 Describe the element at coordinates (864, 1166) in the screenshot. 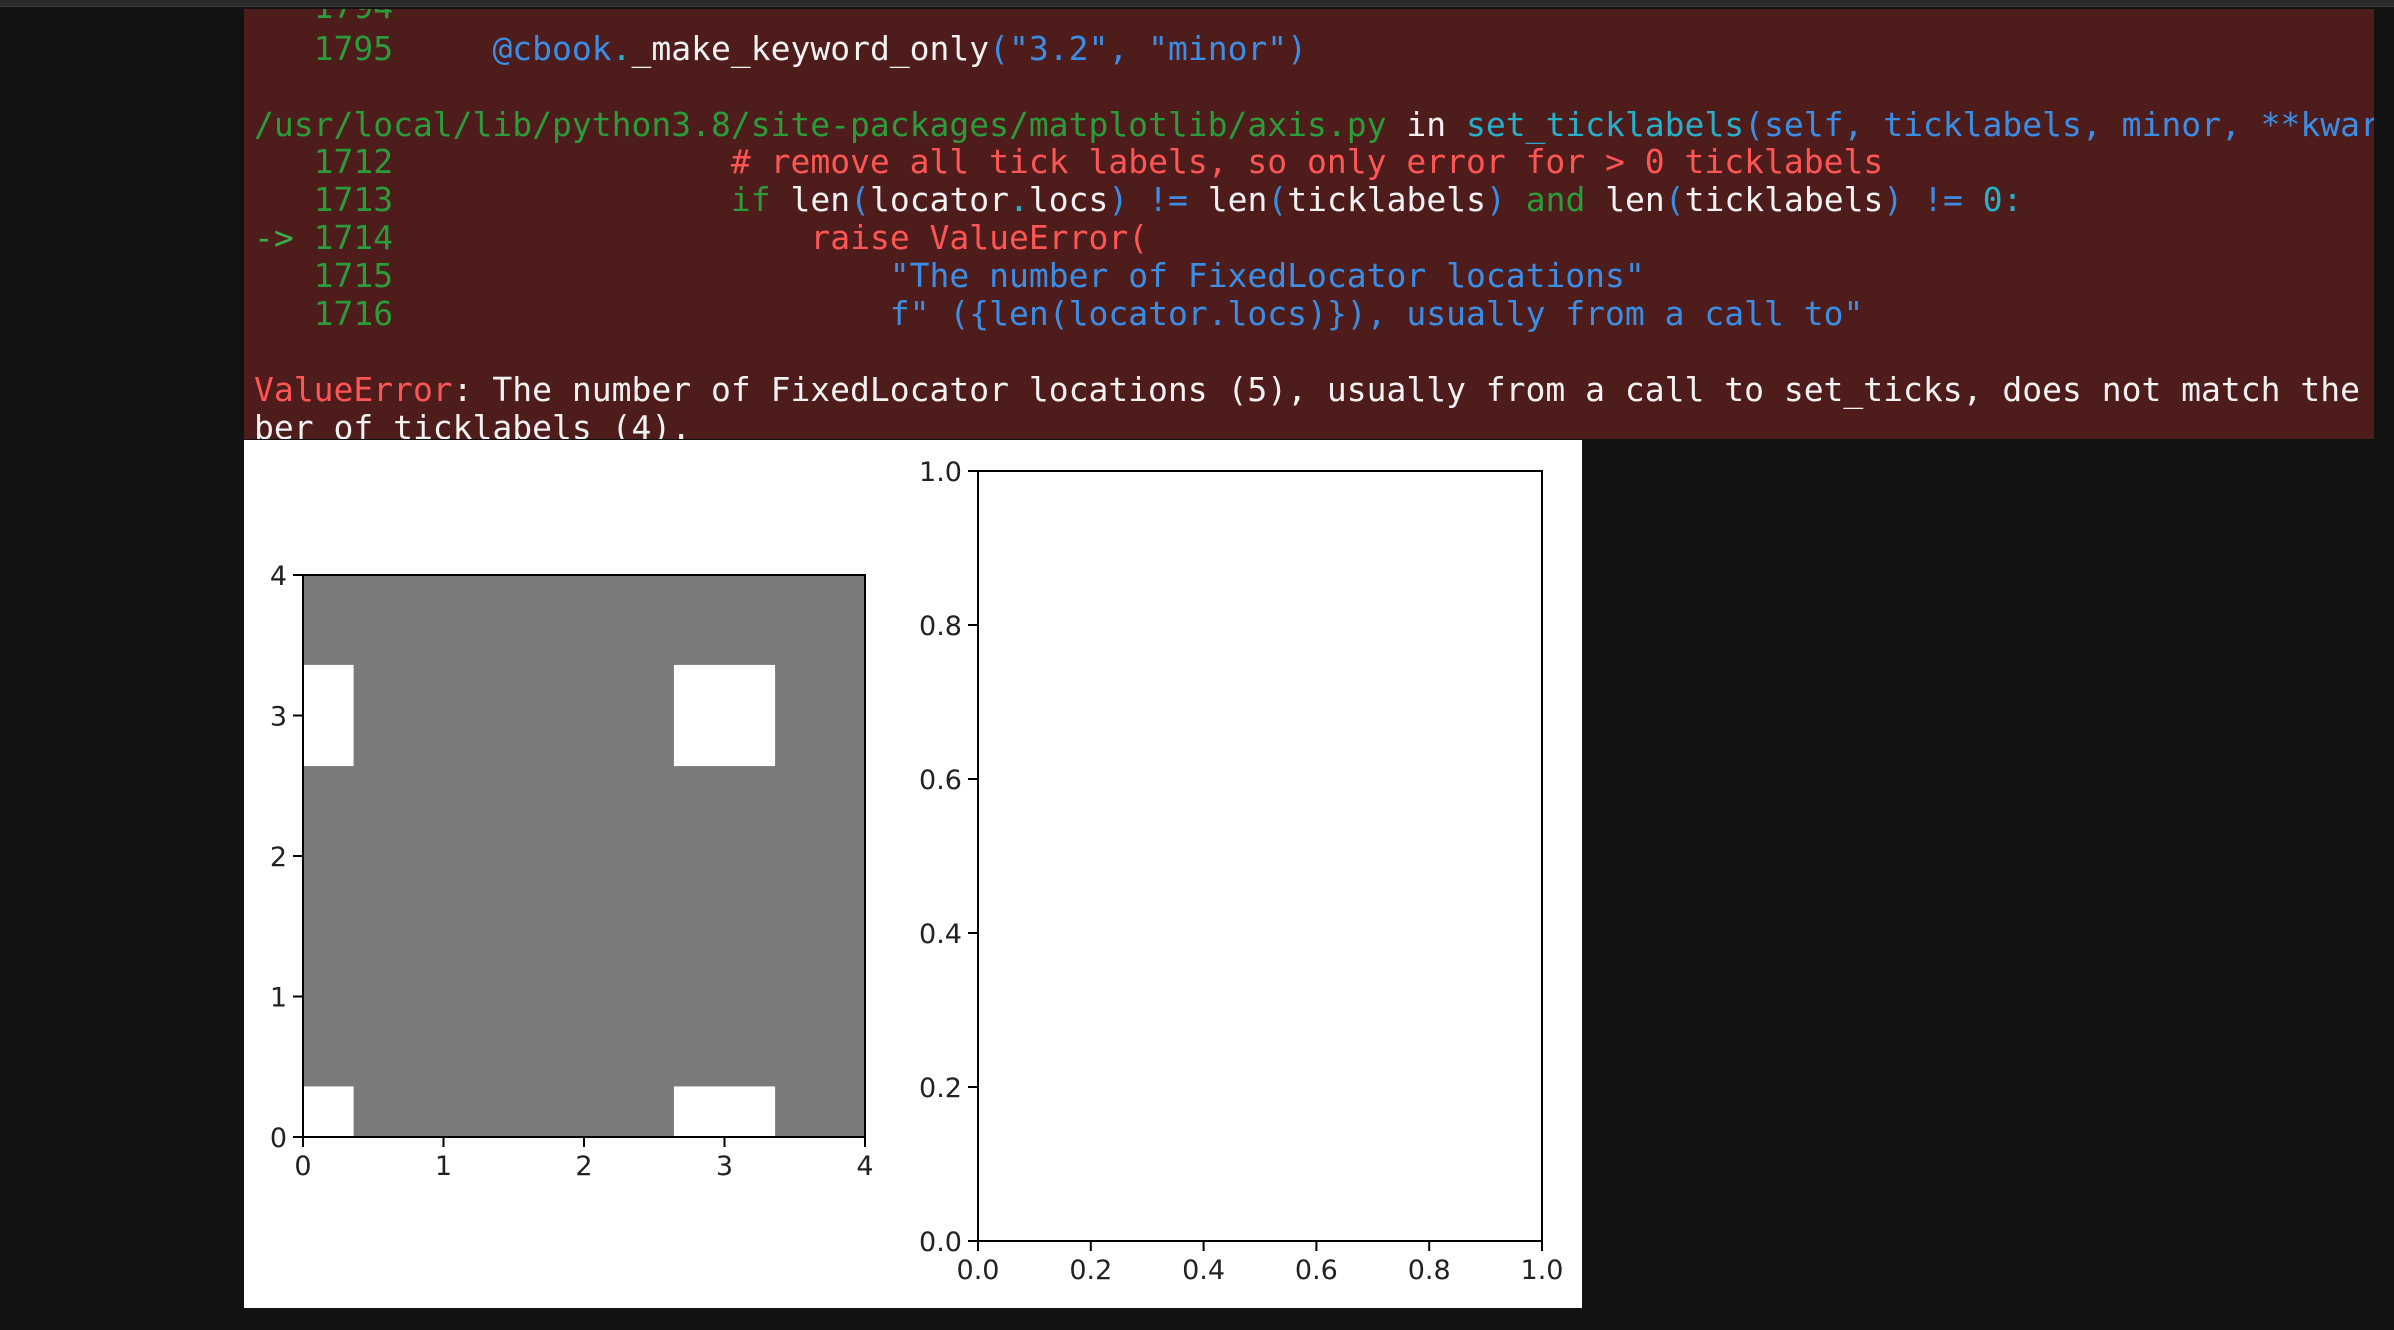

I see `x-tick-label: 4` at that location.